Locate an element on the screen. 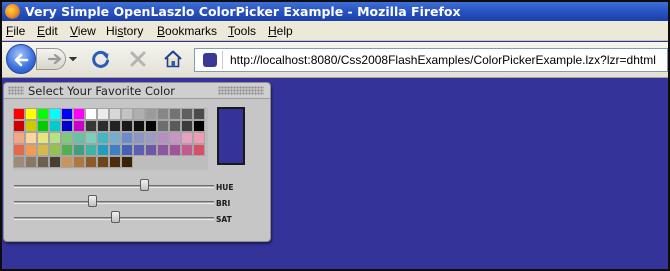 This screenshot has height=271, width=670. history-dropdown-icon is located at coordinates (73, 59).